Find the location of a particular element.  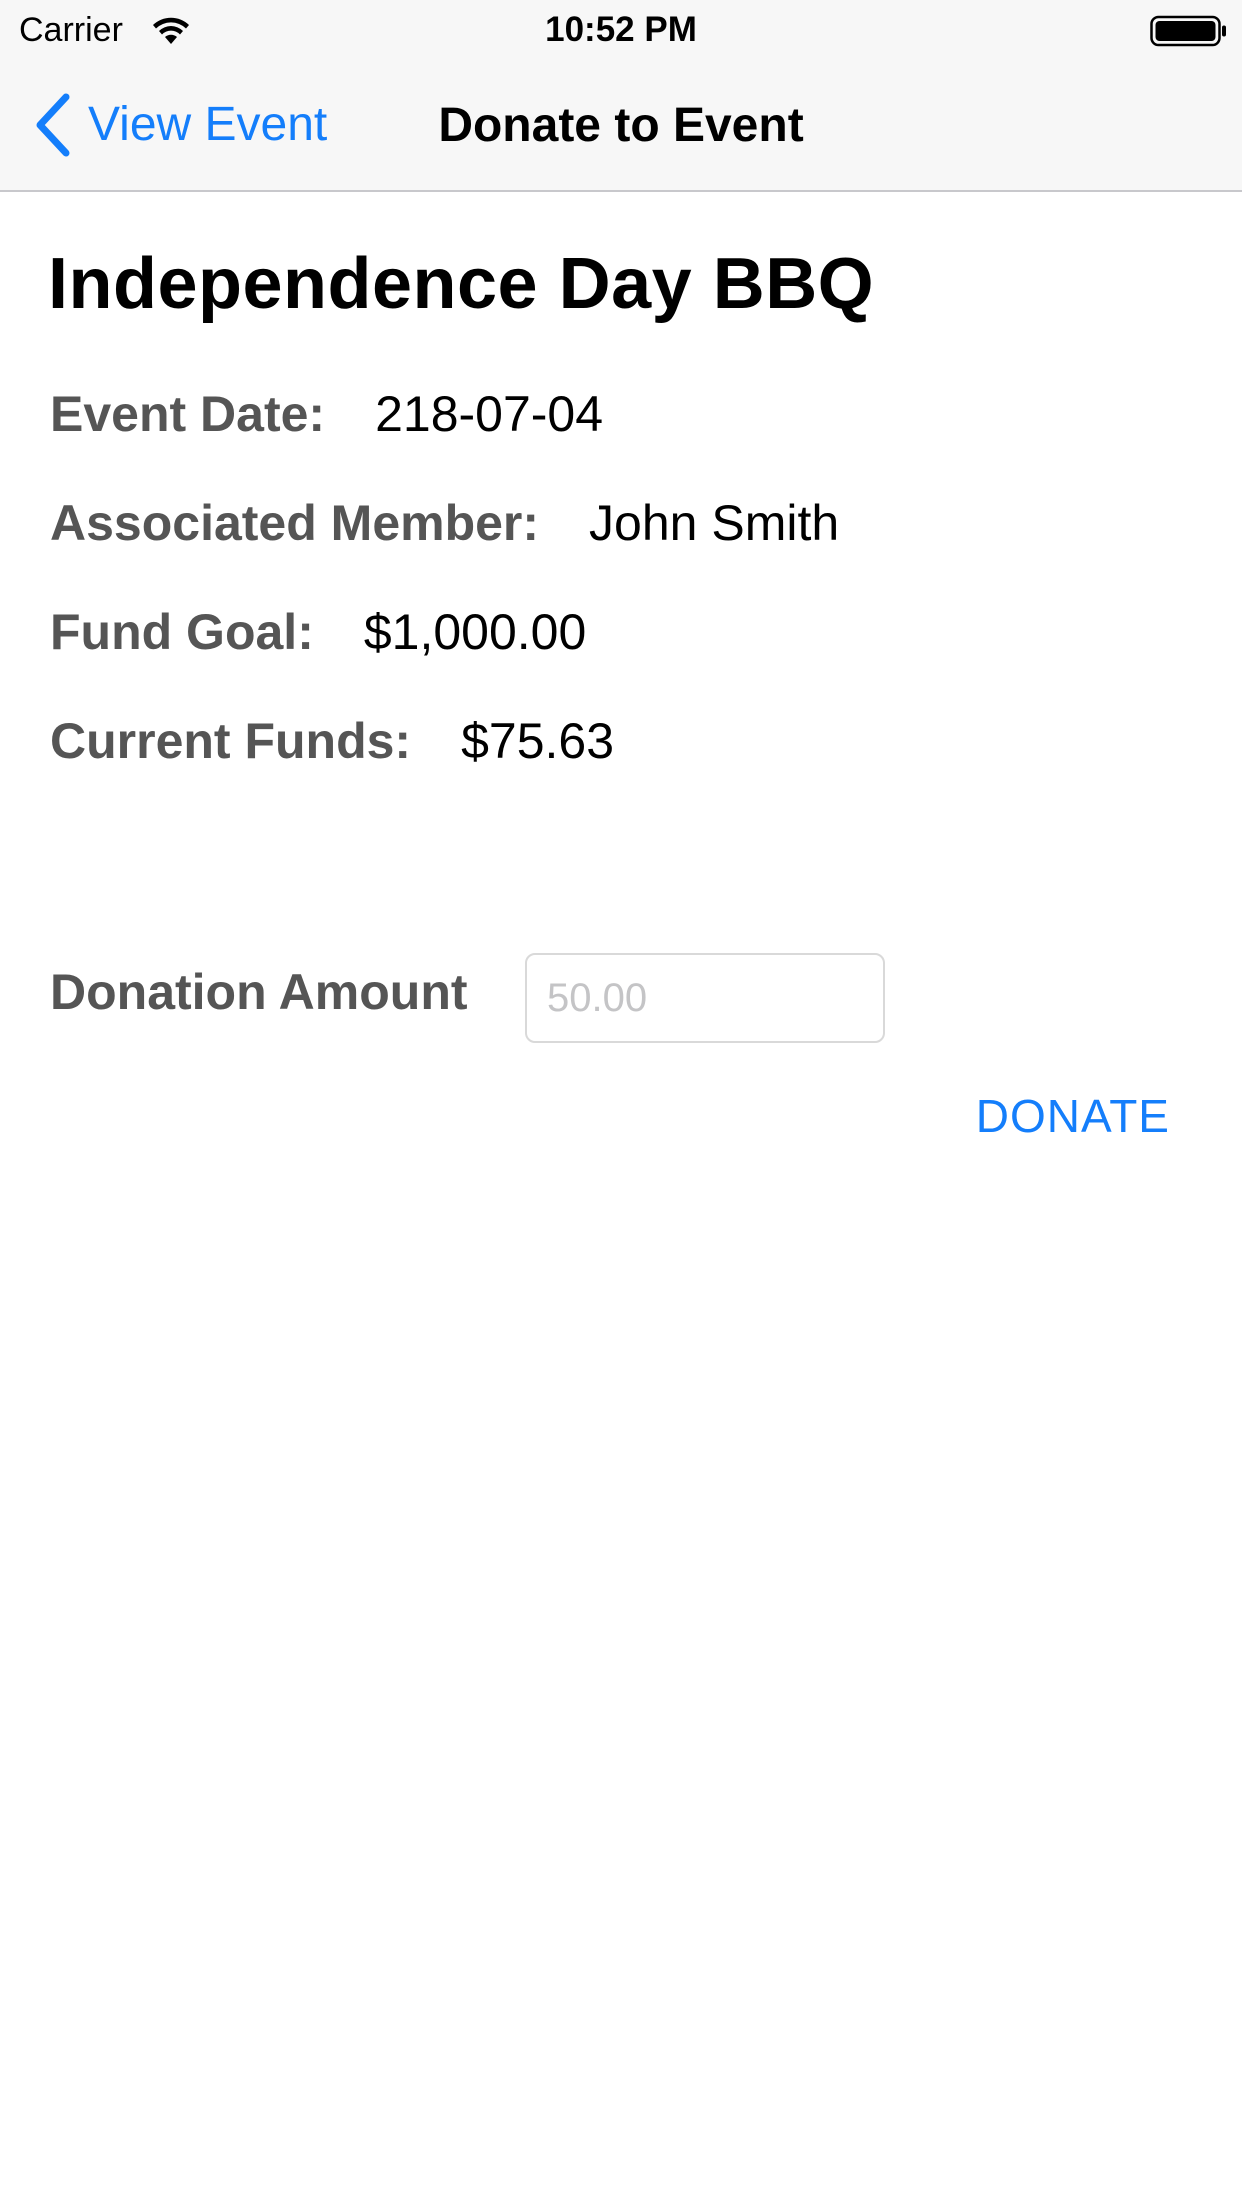

nav-title: Donate to Event is located at coordinates (621, 125).